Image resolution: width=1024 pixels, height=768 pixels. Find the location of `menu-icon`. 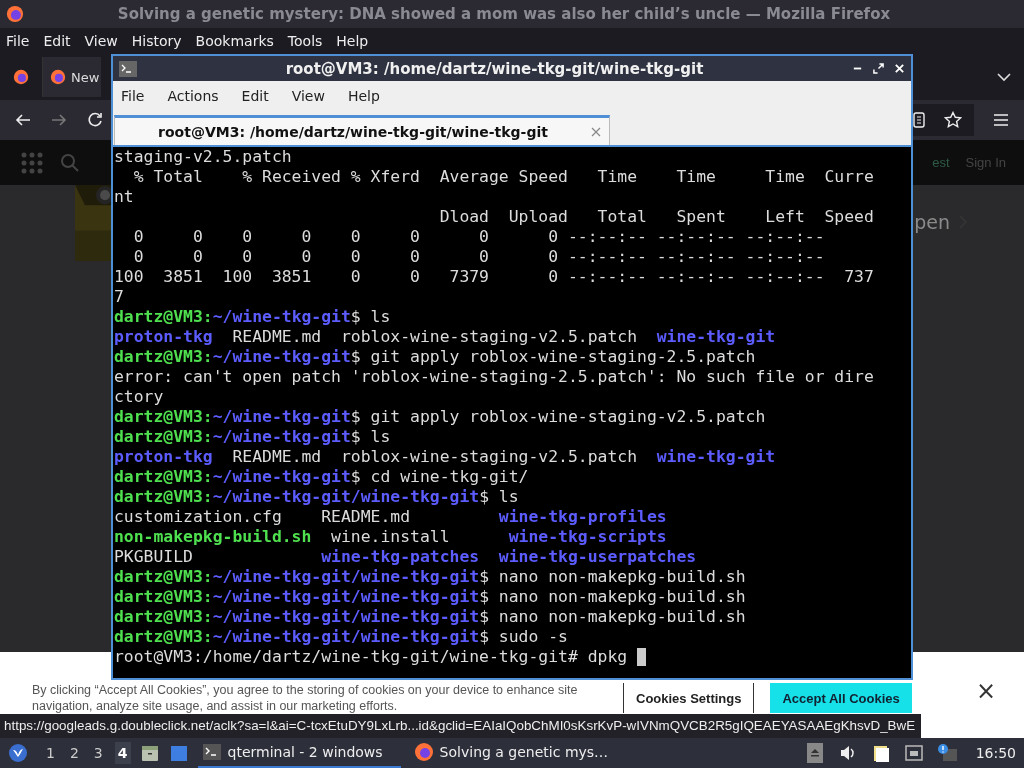

menu-icon is located at coordinates (1001, 120).